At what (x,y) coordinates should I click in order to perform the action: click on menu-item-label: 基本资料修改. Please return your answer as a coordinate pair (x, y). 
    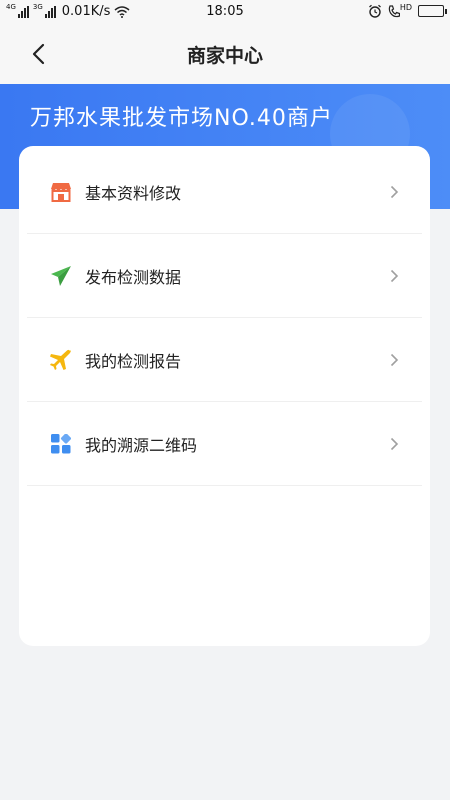
    Looking at the image, I should click on (133, 193).